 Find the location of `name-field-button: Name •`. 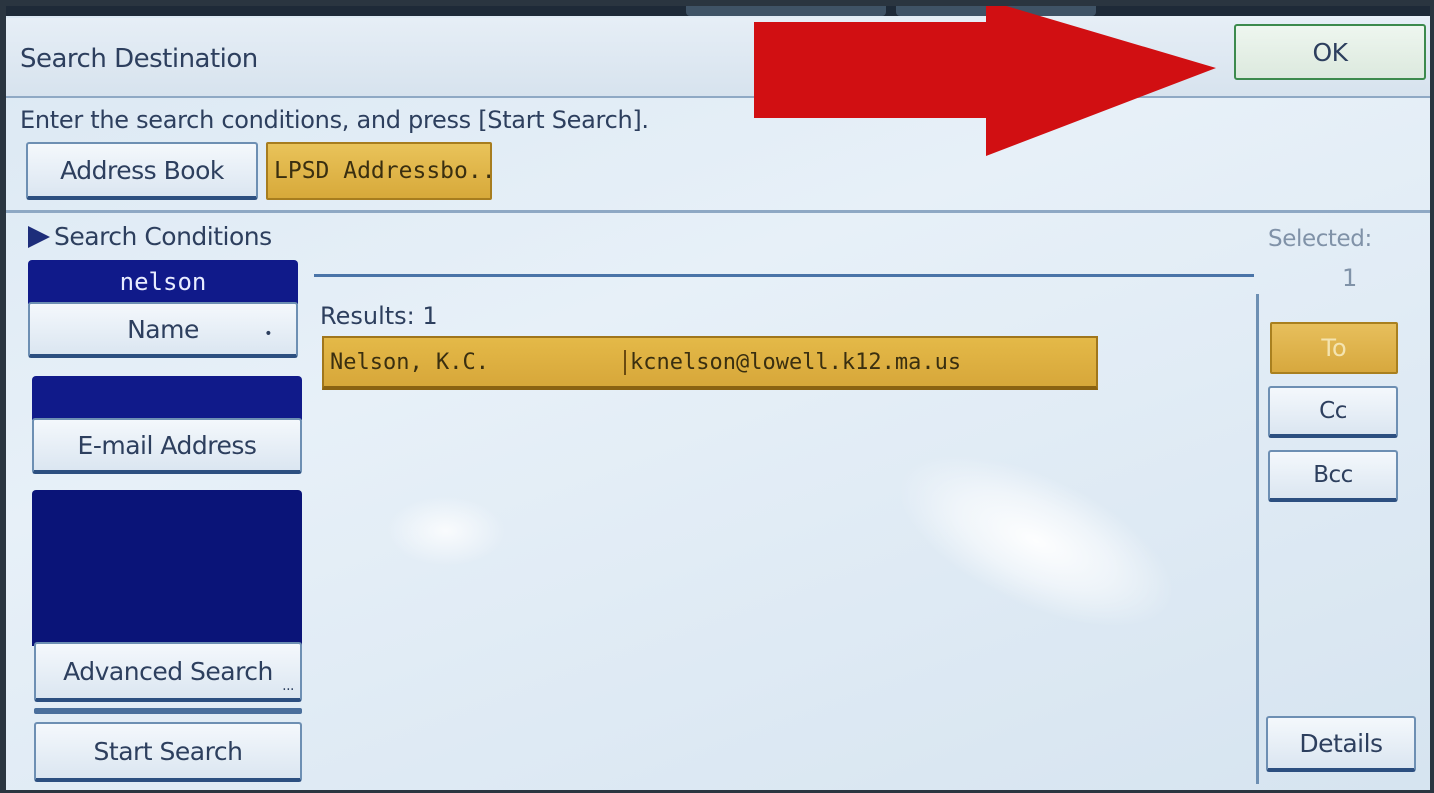

name-field-button: Name • is located at coordinates (163, 330).